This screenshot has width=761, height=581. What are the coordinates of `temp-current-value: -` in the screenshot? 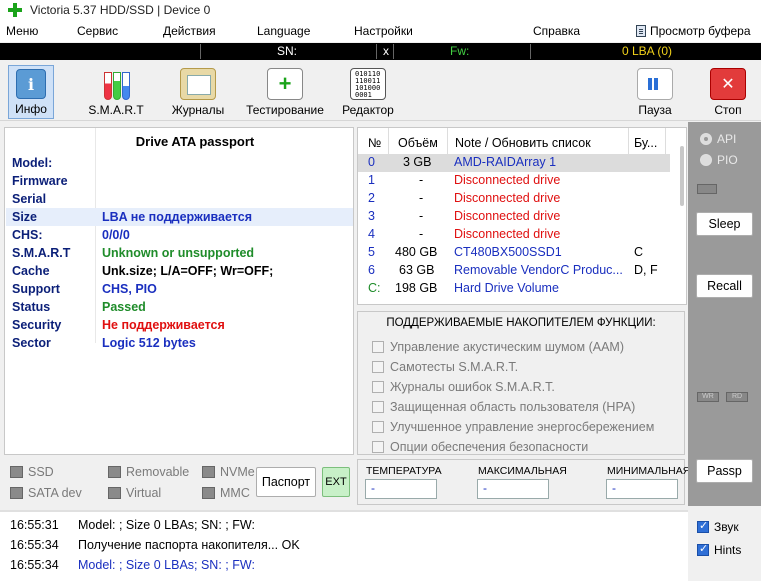 It's located at (401, 489).